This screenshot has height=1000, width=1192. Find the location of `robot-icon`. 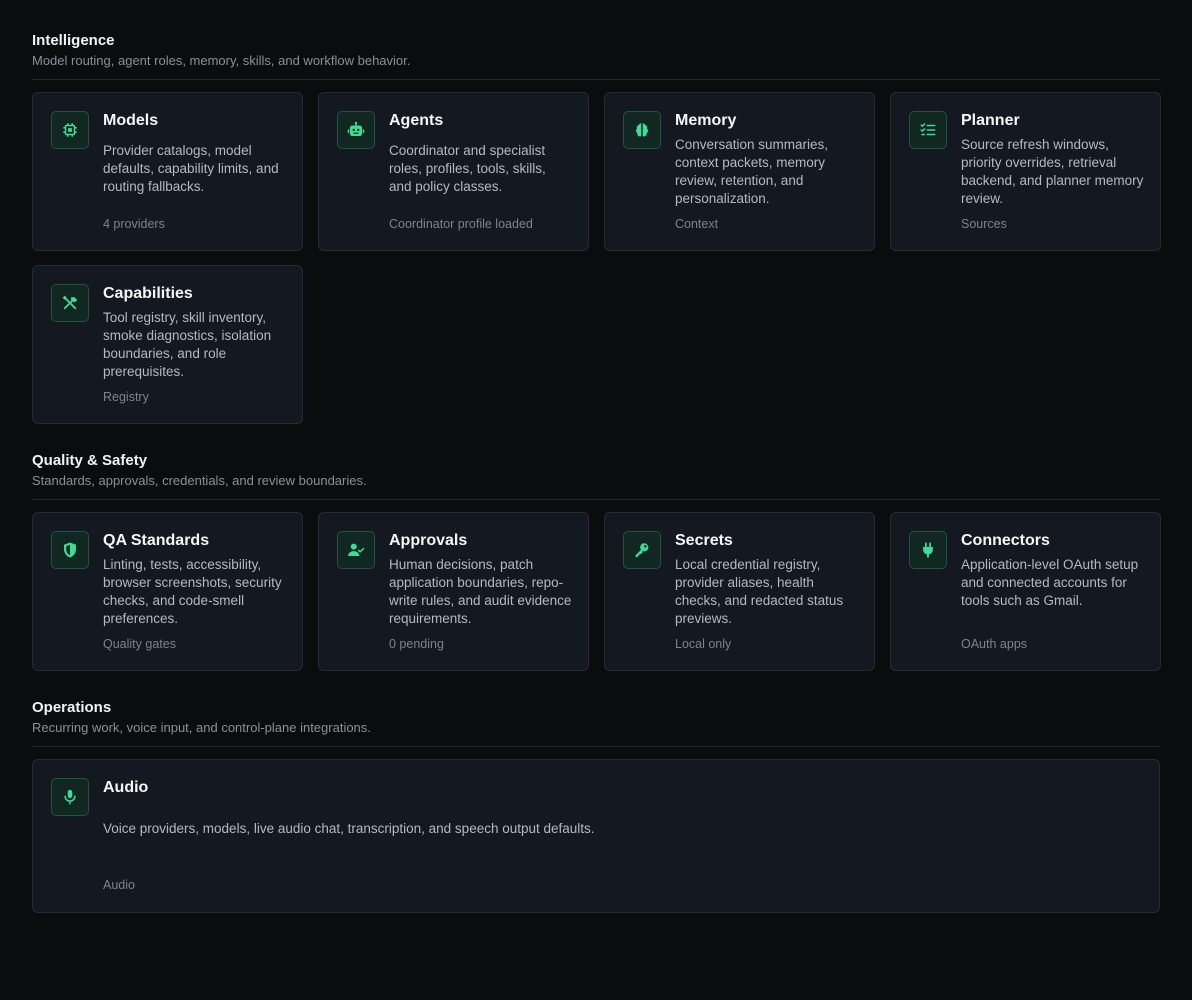

robot-icon is located at coordinates (356, 130).